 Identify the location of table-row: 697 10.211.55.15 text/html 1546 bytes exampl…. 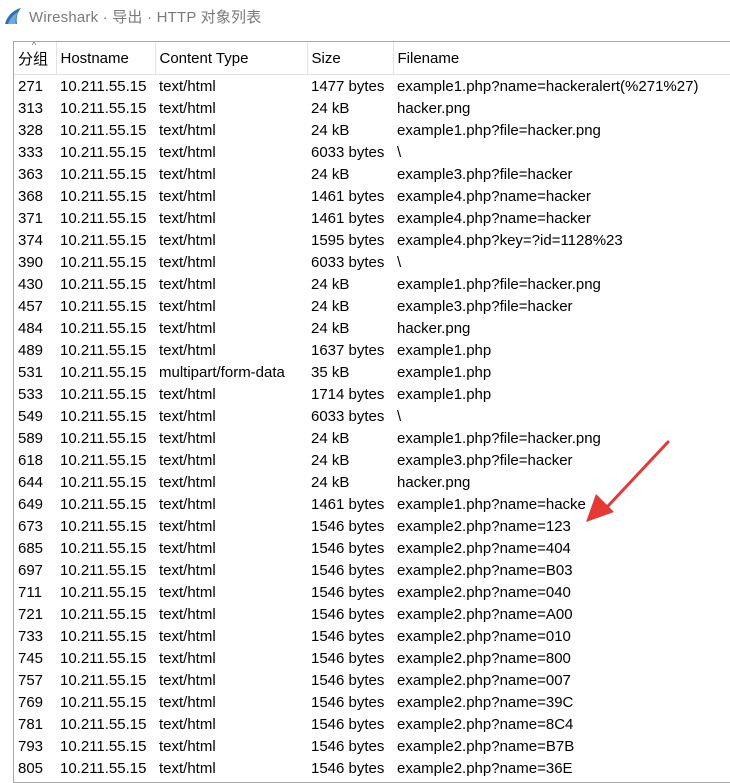
(372, 570).